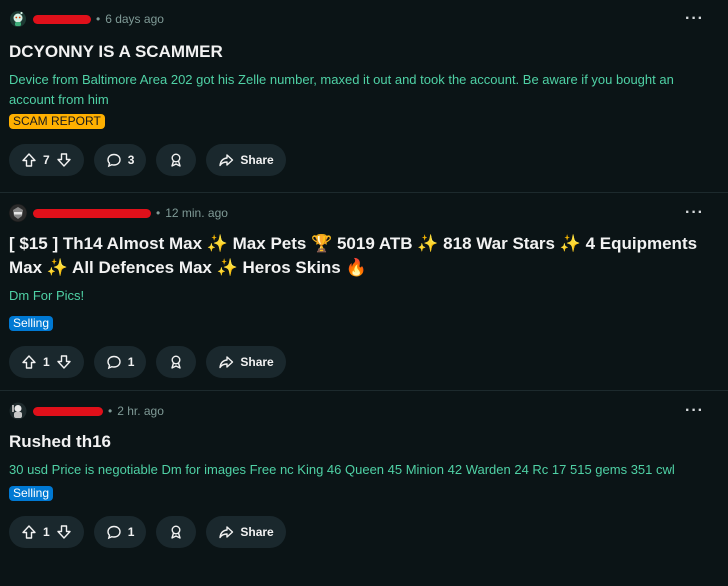 This screenshot has width=728, height=586. I want to click on clan-logo-icon, so click(18, 213).